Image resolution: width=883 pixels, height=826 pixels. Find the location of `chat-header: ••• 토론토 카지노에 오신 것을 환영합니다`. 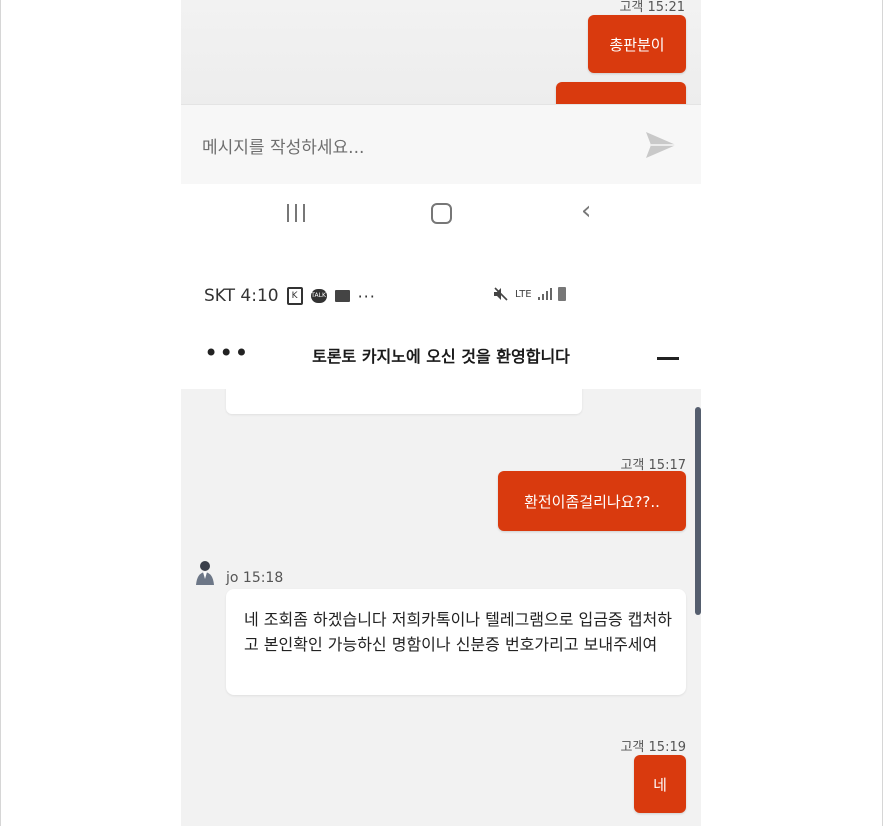

chat-header: ••• 토론토 카지노에 오신 것을 환영합니다 is located at coordinates (441, 361).